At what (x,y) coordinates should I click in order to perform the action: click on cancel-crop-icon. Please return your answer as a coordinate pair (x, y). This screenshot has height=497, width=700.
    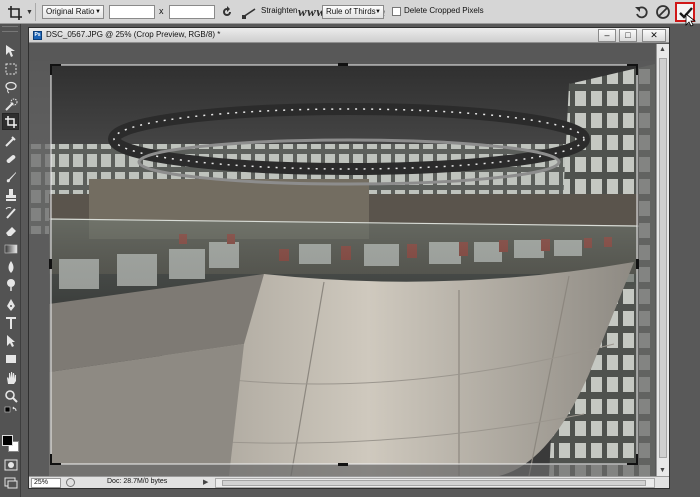
    Looking at the image, I should click on (663, 12).